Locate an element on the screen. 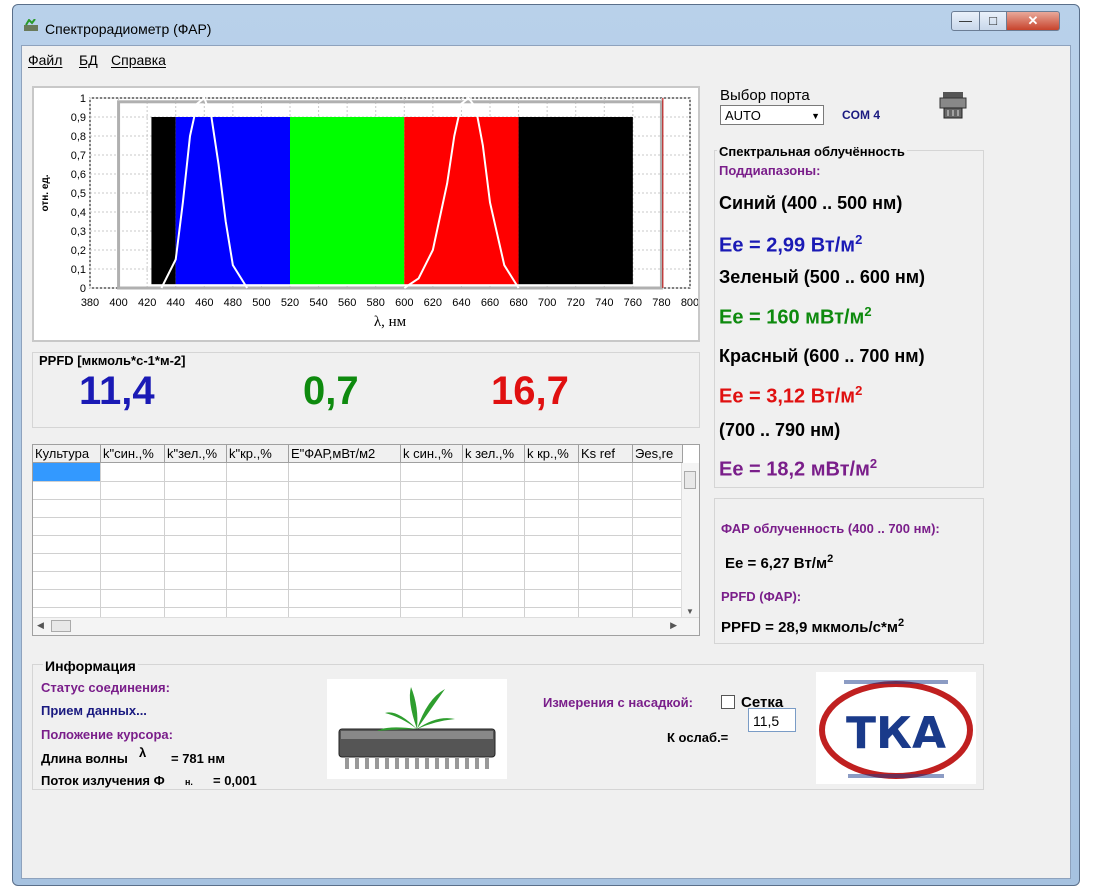  y-tick-label: 0,1 is located at coordinates (78, 270).